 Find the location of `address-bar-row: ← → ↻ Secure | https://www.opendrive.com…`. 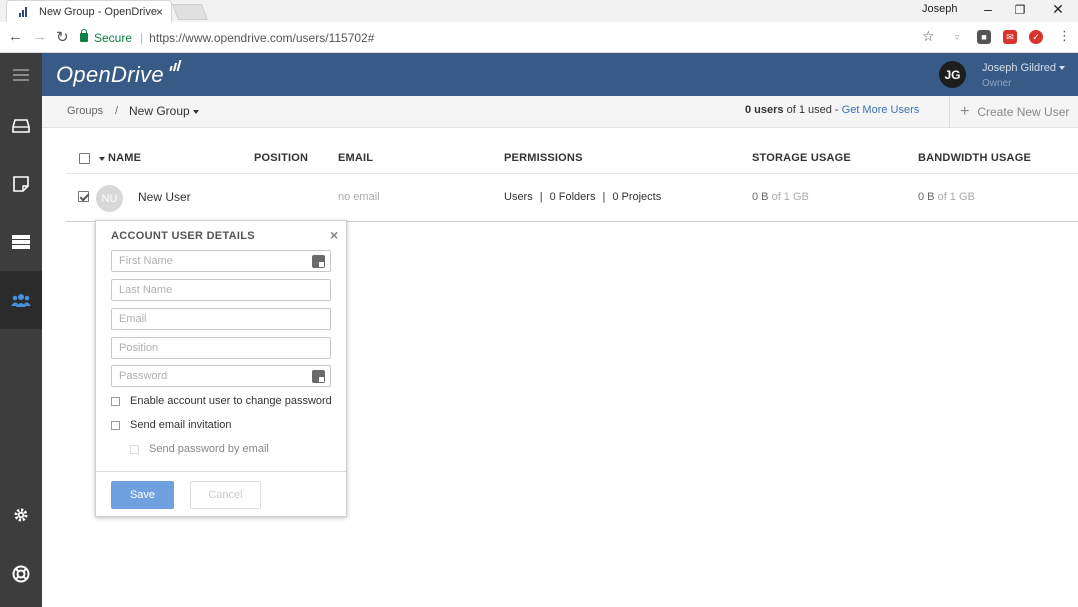

address-bar-row: ← → ↻ Secure | https://www.opendrive.com… is located at coordinates (539, 37).